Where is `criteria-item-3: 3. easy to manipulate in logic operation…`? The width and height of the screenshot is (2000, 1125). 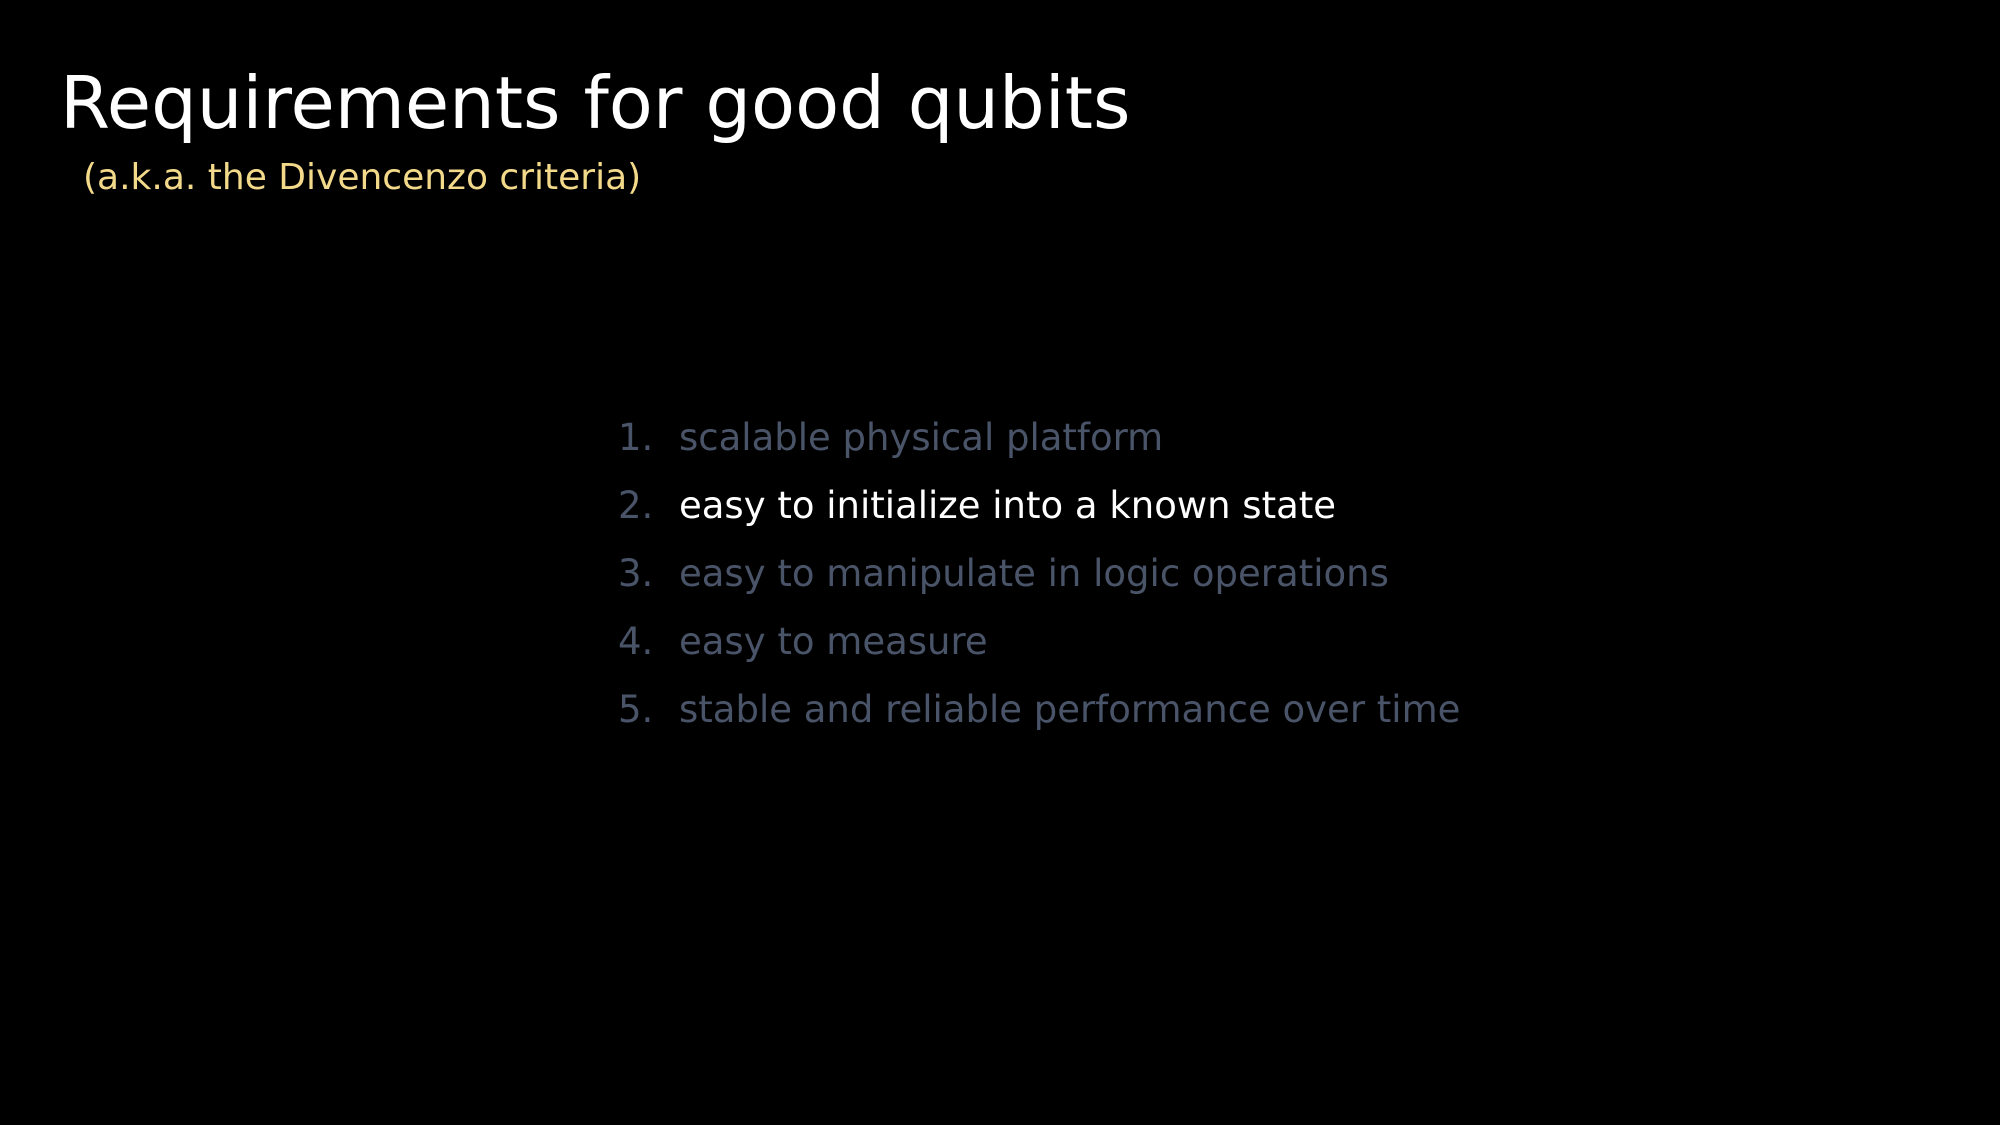
criteria-item-3: 3. easy to manipulate in logic operation… is located at coordinates (1036, 573).